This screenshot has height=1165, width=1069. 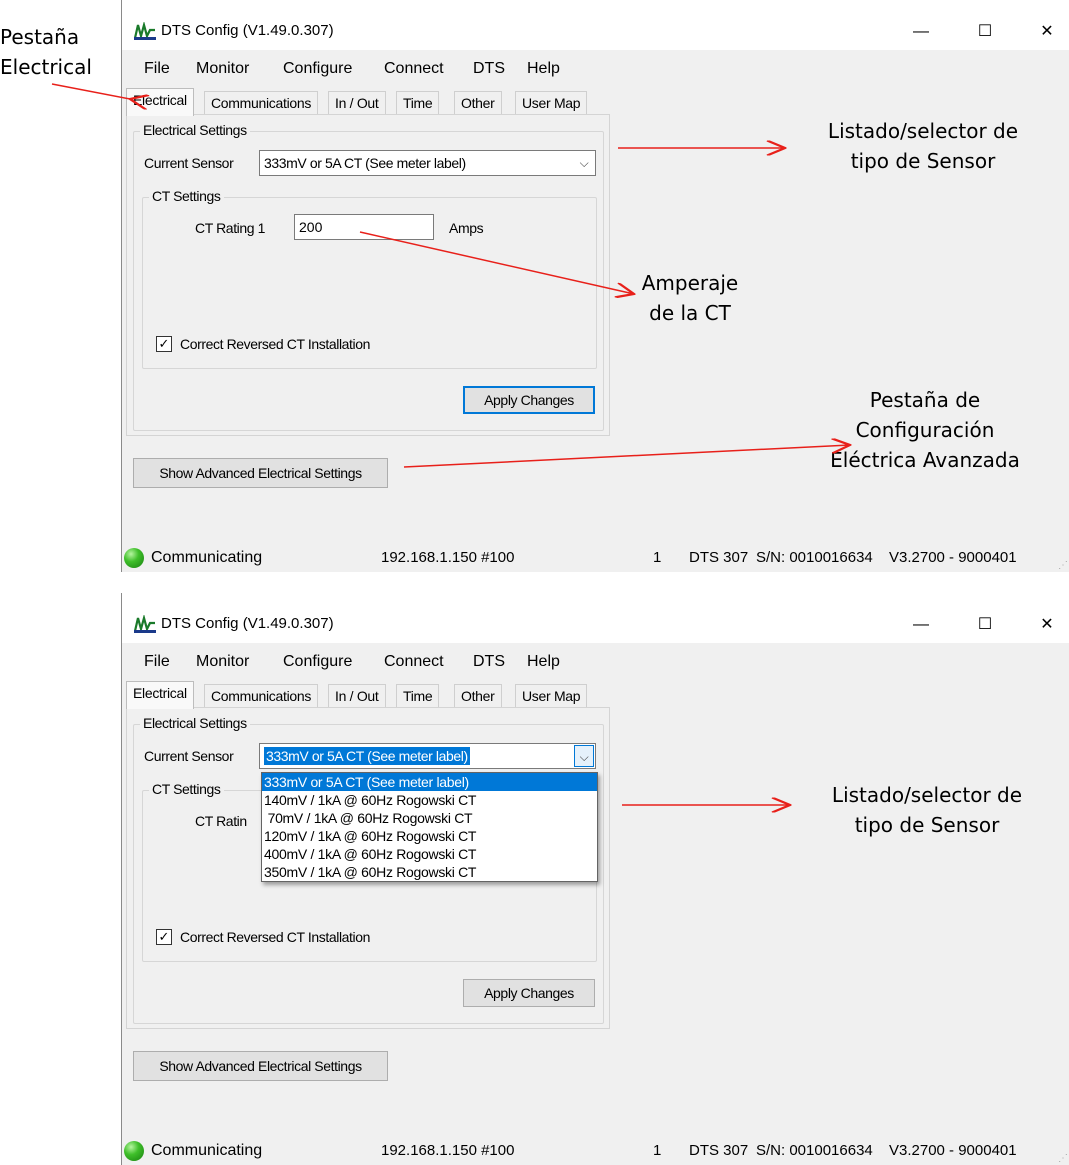 What do you see at coordinates (429, 836) in the screenshot?
I see `sensor-option: 120mV / 1kA @ 60Hz Rogowski CT` at bounding box center [429, 836].